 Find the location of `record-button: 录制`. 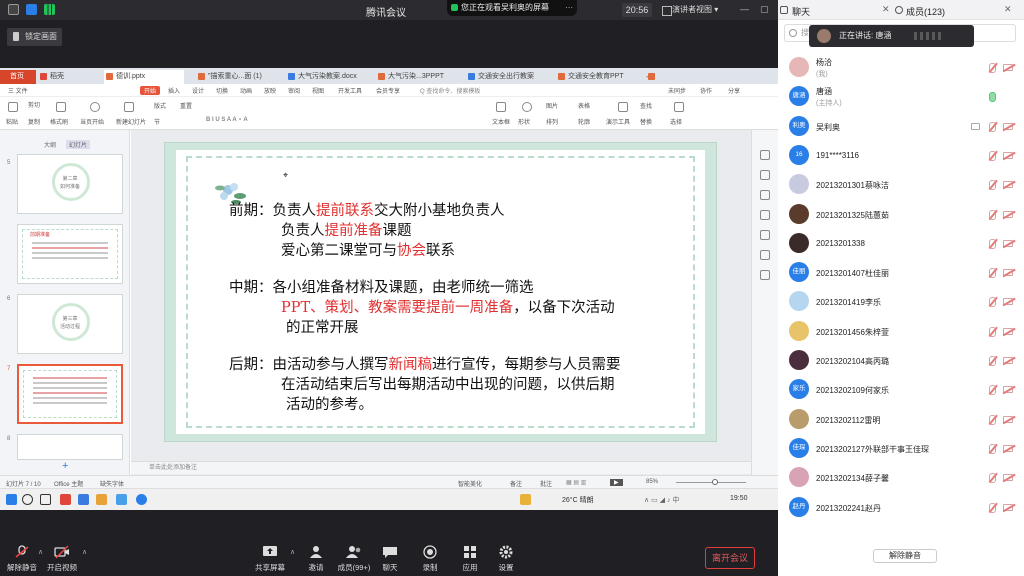

record-button: 录制 is located at coordinates (430, 559).